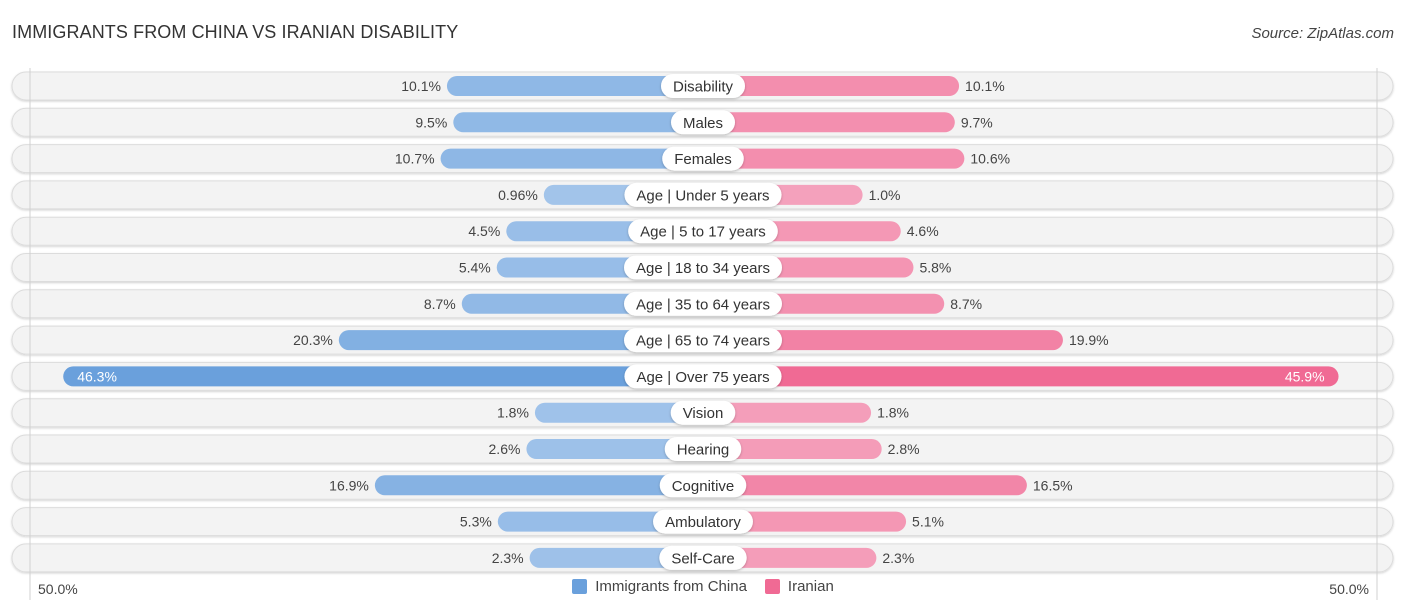 The image size is (1406, 612). I want to click on category-label: Males, so click(703, 122).